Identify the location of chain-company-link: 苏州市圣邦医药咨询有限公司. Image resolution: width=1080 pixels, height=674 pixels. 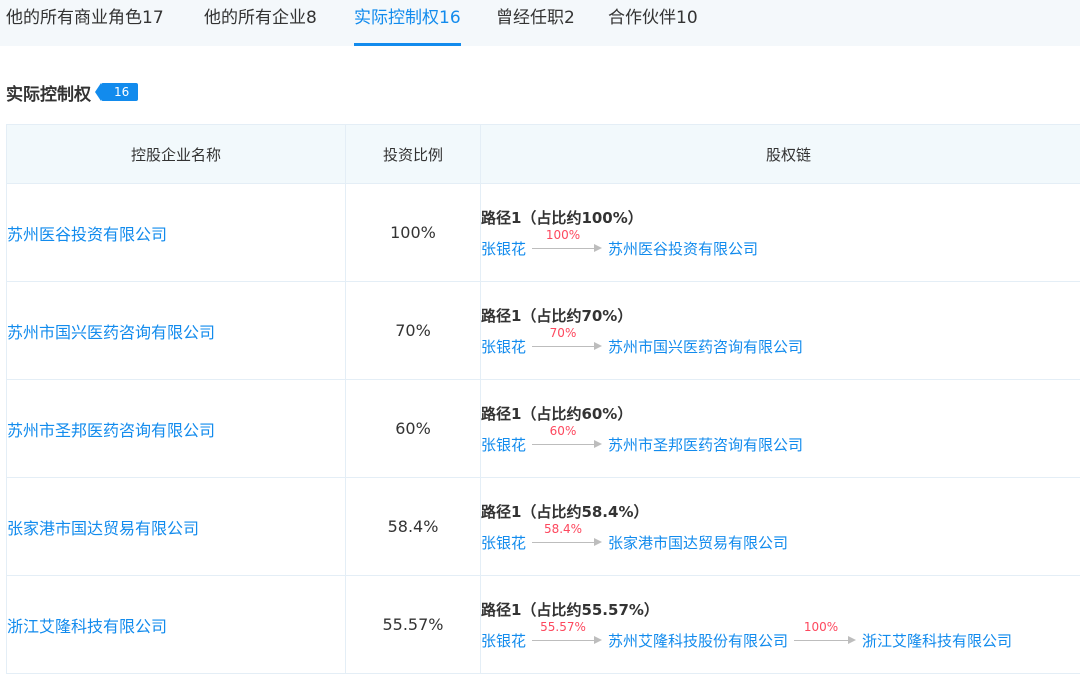
(705, 444).